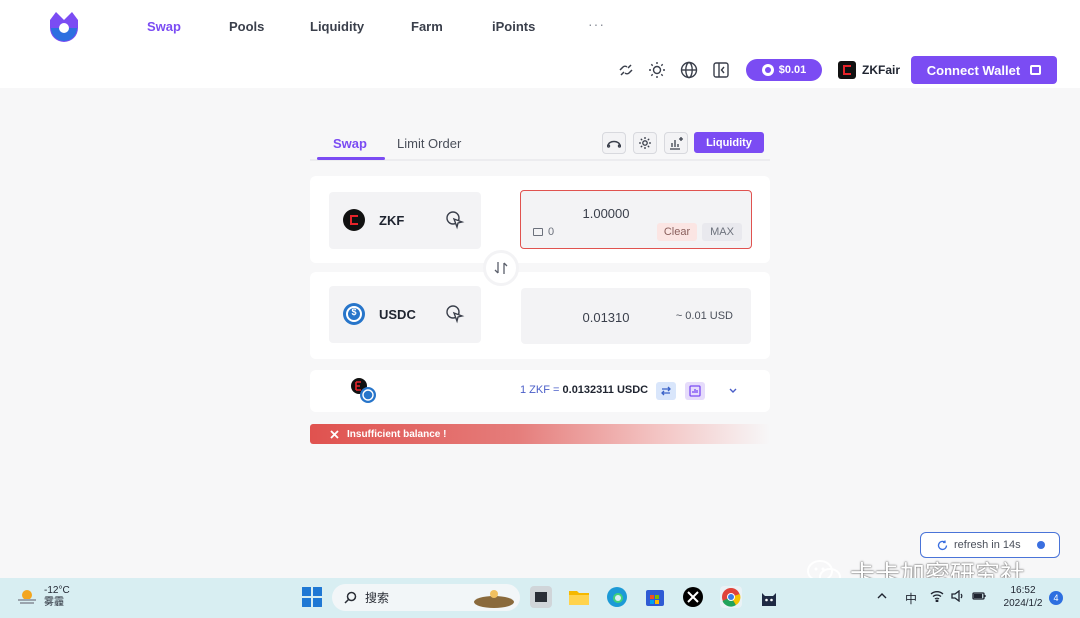 This screenshot has height=618, width=1080. I want to click on settings-gear-icon, so click(645, 143).